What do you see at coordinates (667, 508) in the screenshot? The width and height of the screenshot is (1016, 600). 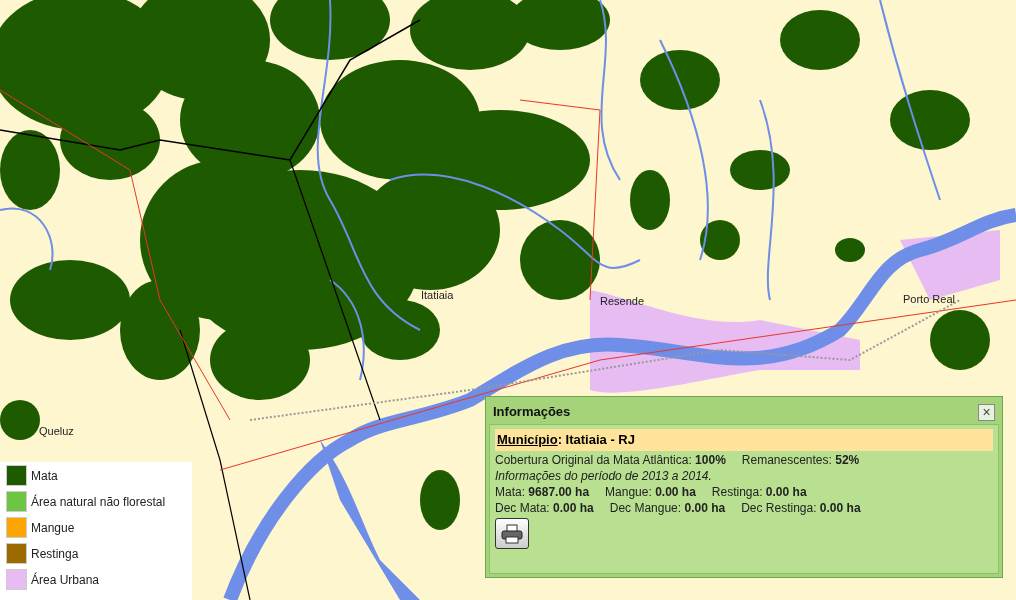 I see `stat-text: Dec Mangue: 0.00 ha` at bounding box center [667, 508].